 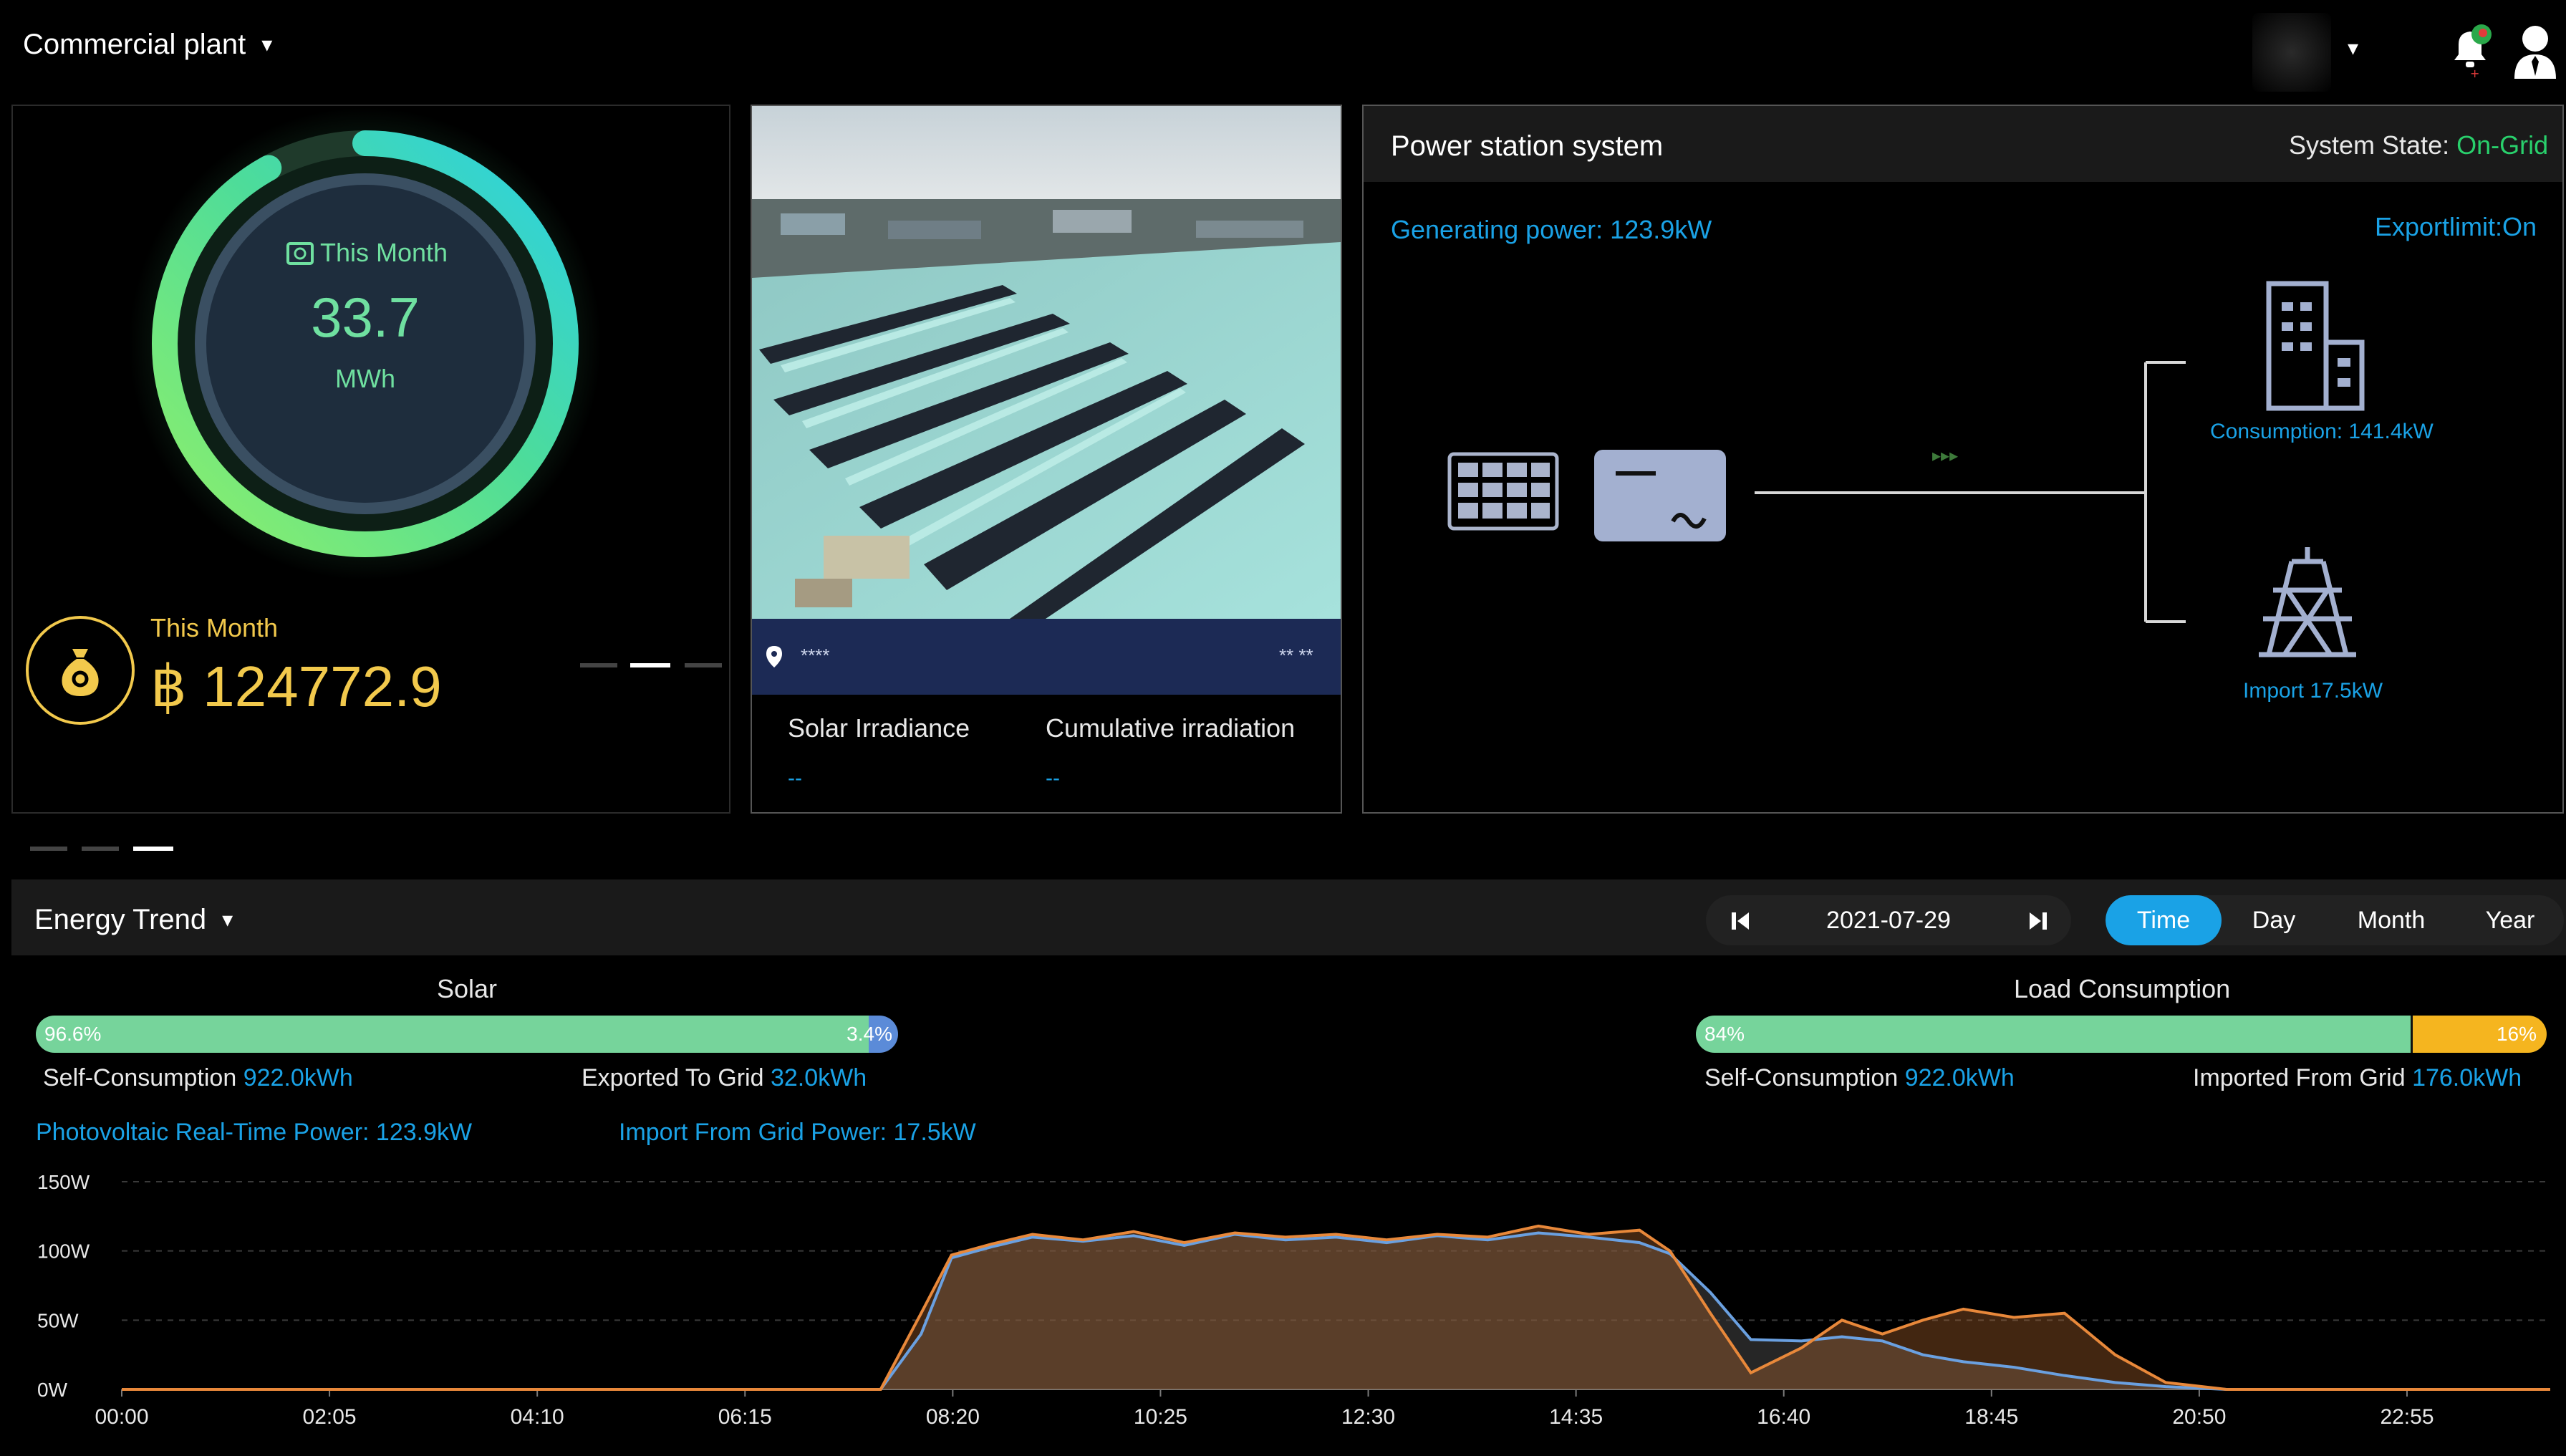 What do you see at coordinates (1888, 921) in the screenshot?
I see `date-display: 2021-07-29` at bounding box center [1888, 921].